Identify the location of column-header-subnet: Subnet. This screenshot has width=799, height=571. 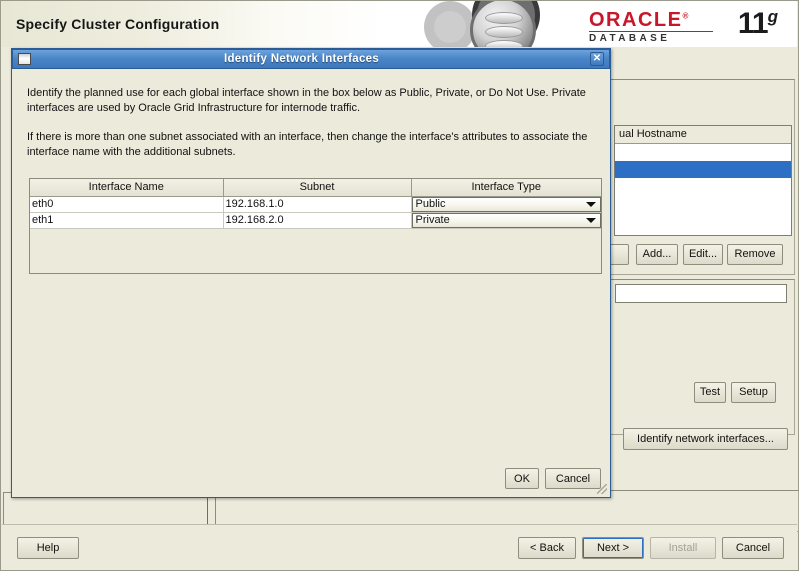
(317, 188).